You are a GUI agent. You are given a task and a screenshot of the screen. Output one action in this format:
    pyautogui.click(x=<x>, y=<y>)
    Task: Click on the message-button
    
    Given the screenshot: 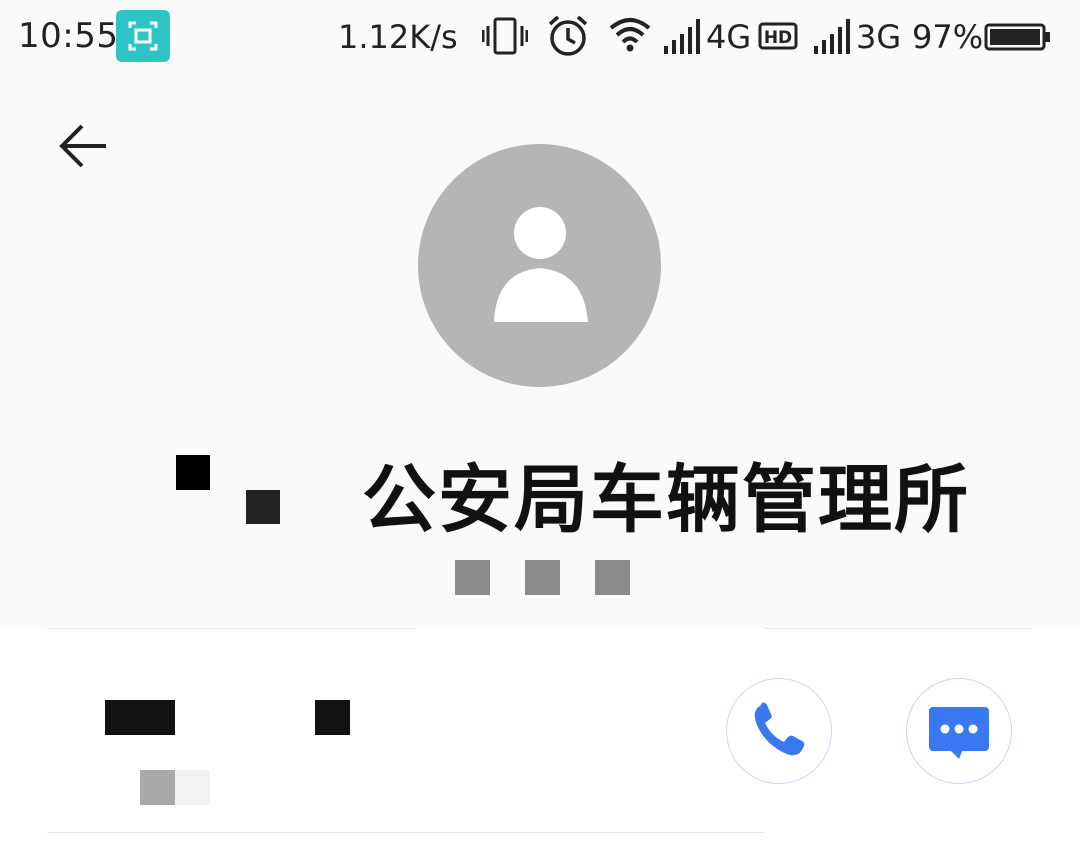 What is the action you would take?
    pyautogui.click(x=959, y=731)
    